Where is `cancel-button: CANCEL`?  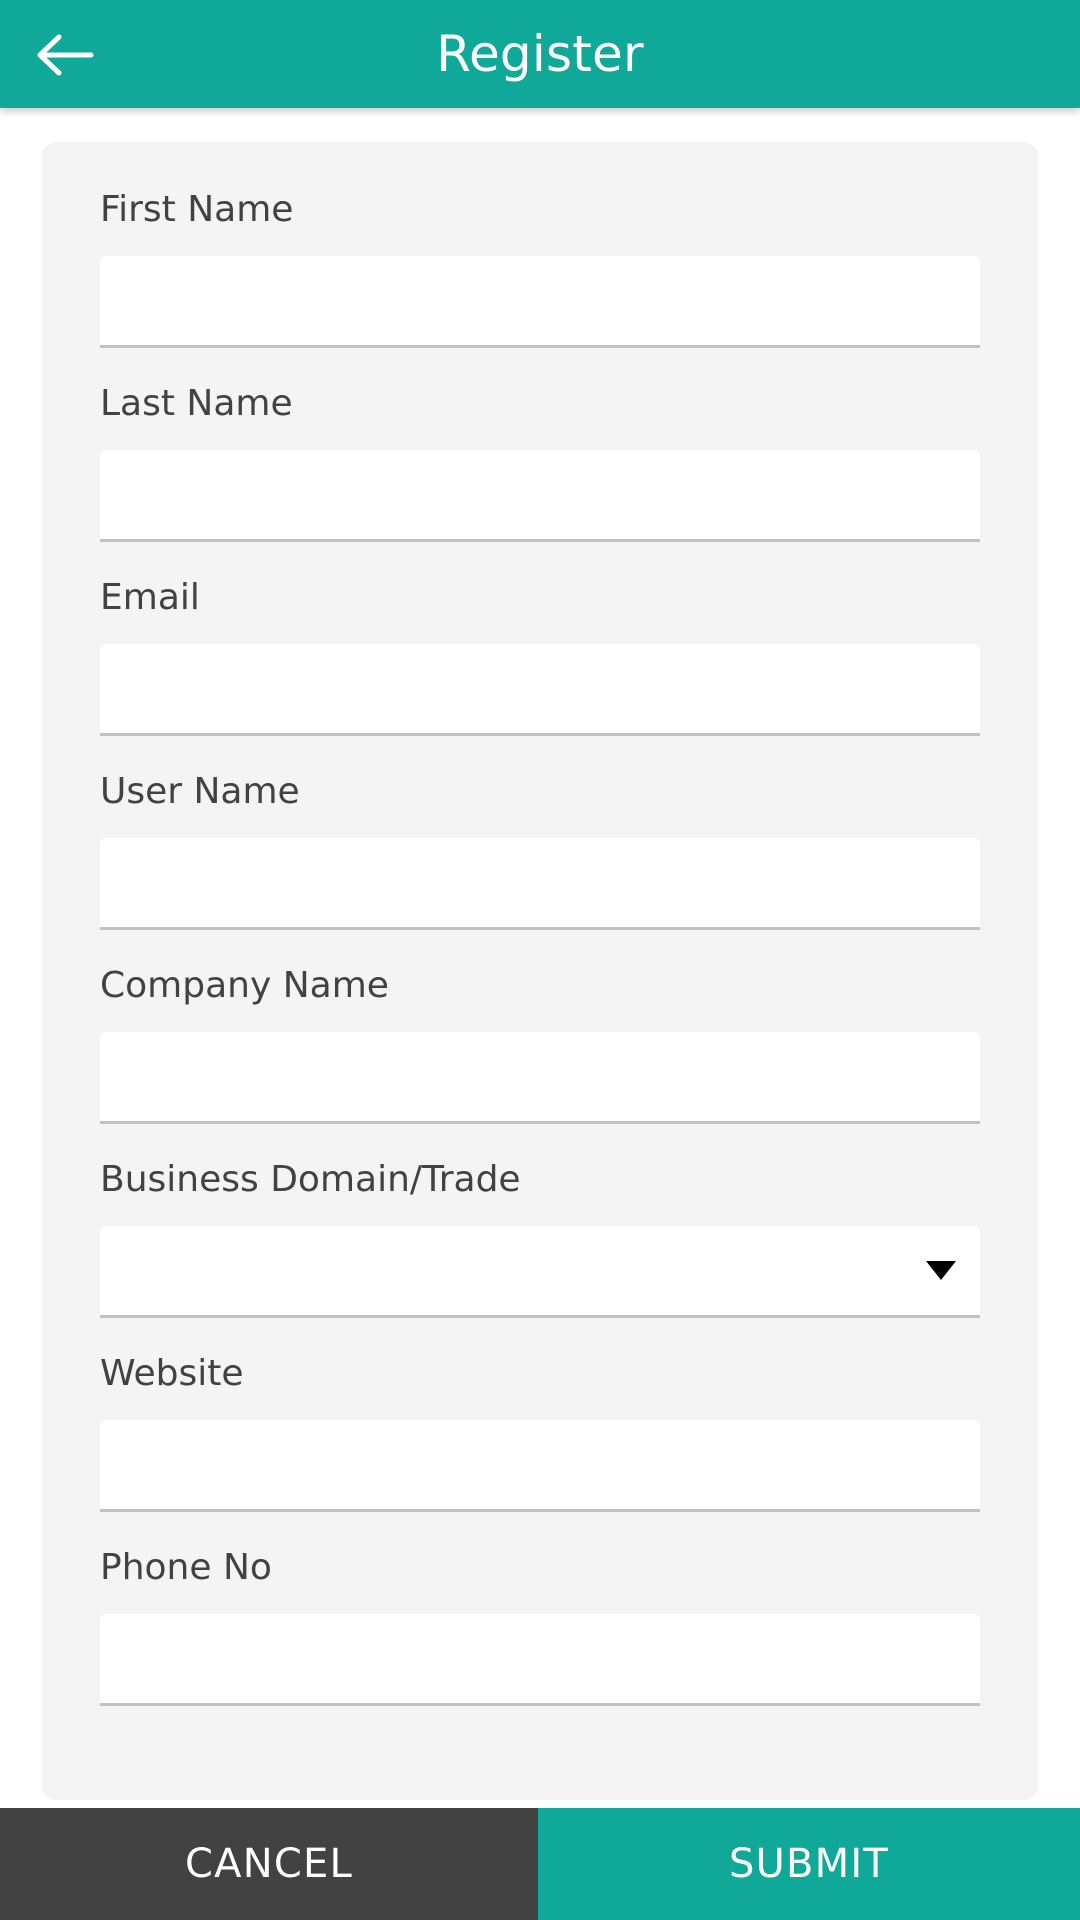
cancel-button: CANCEL is located at coordinates (269, 1864).